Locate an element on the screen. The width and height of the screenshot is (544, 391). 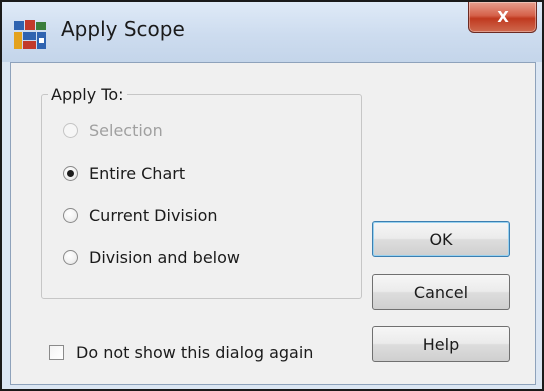
dont-show-again-option: Do not show this dialog again is located at coordinates (181, 352).